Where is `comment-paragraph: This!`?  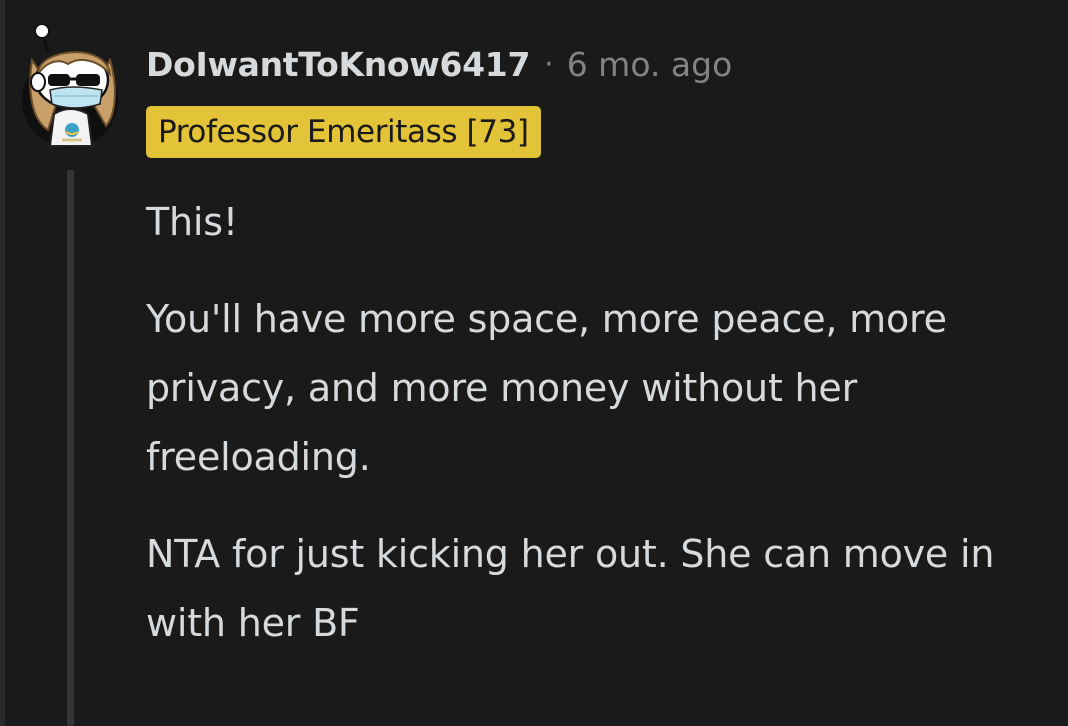
comment-paragraph: This! is located at coordinates (192, 222).